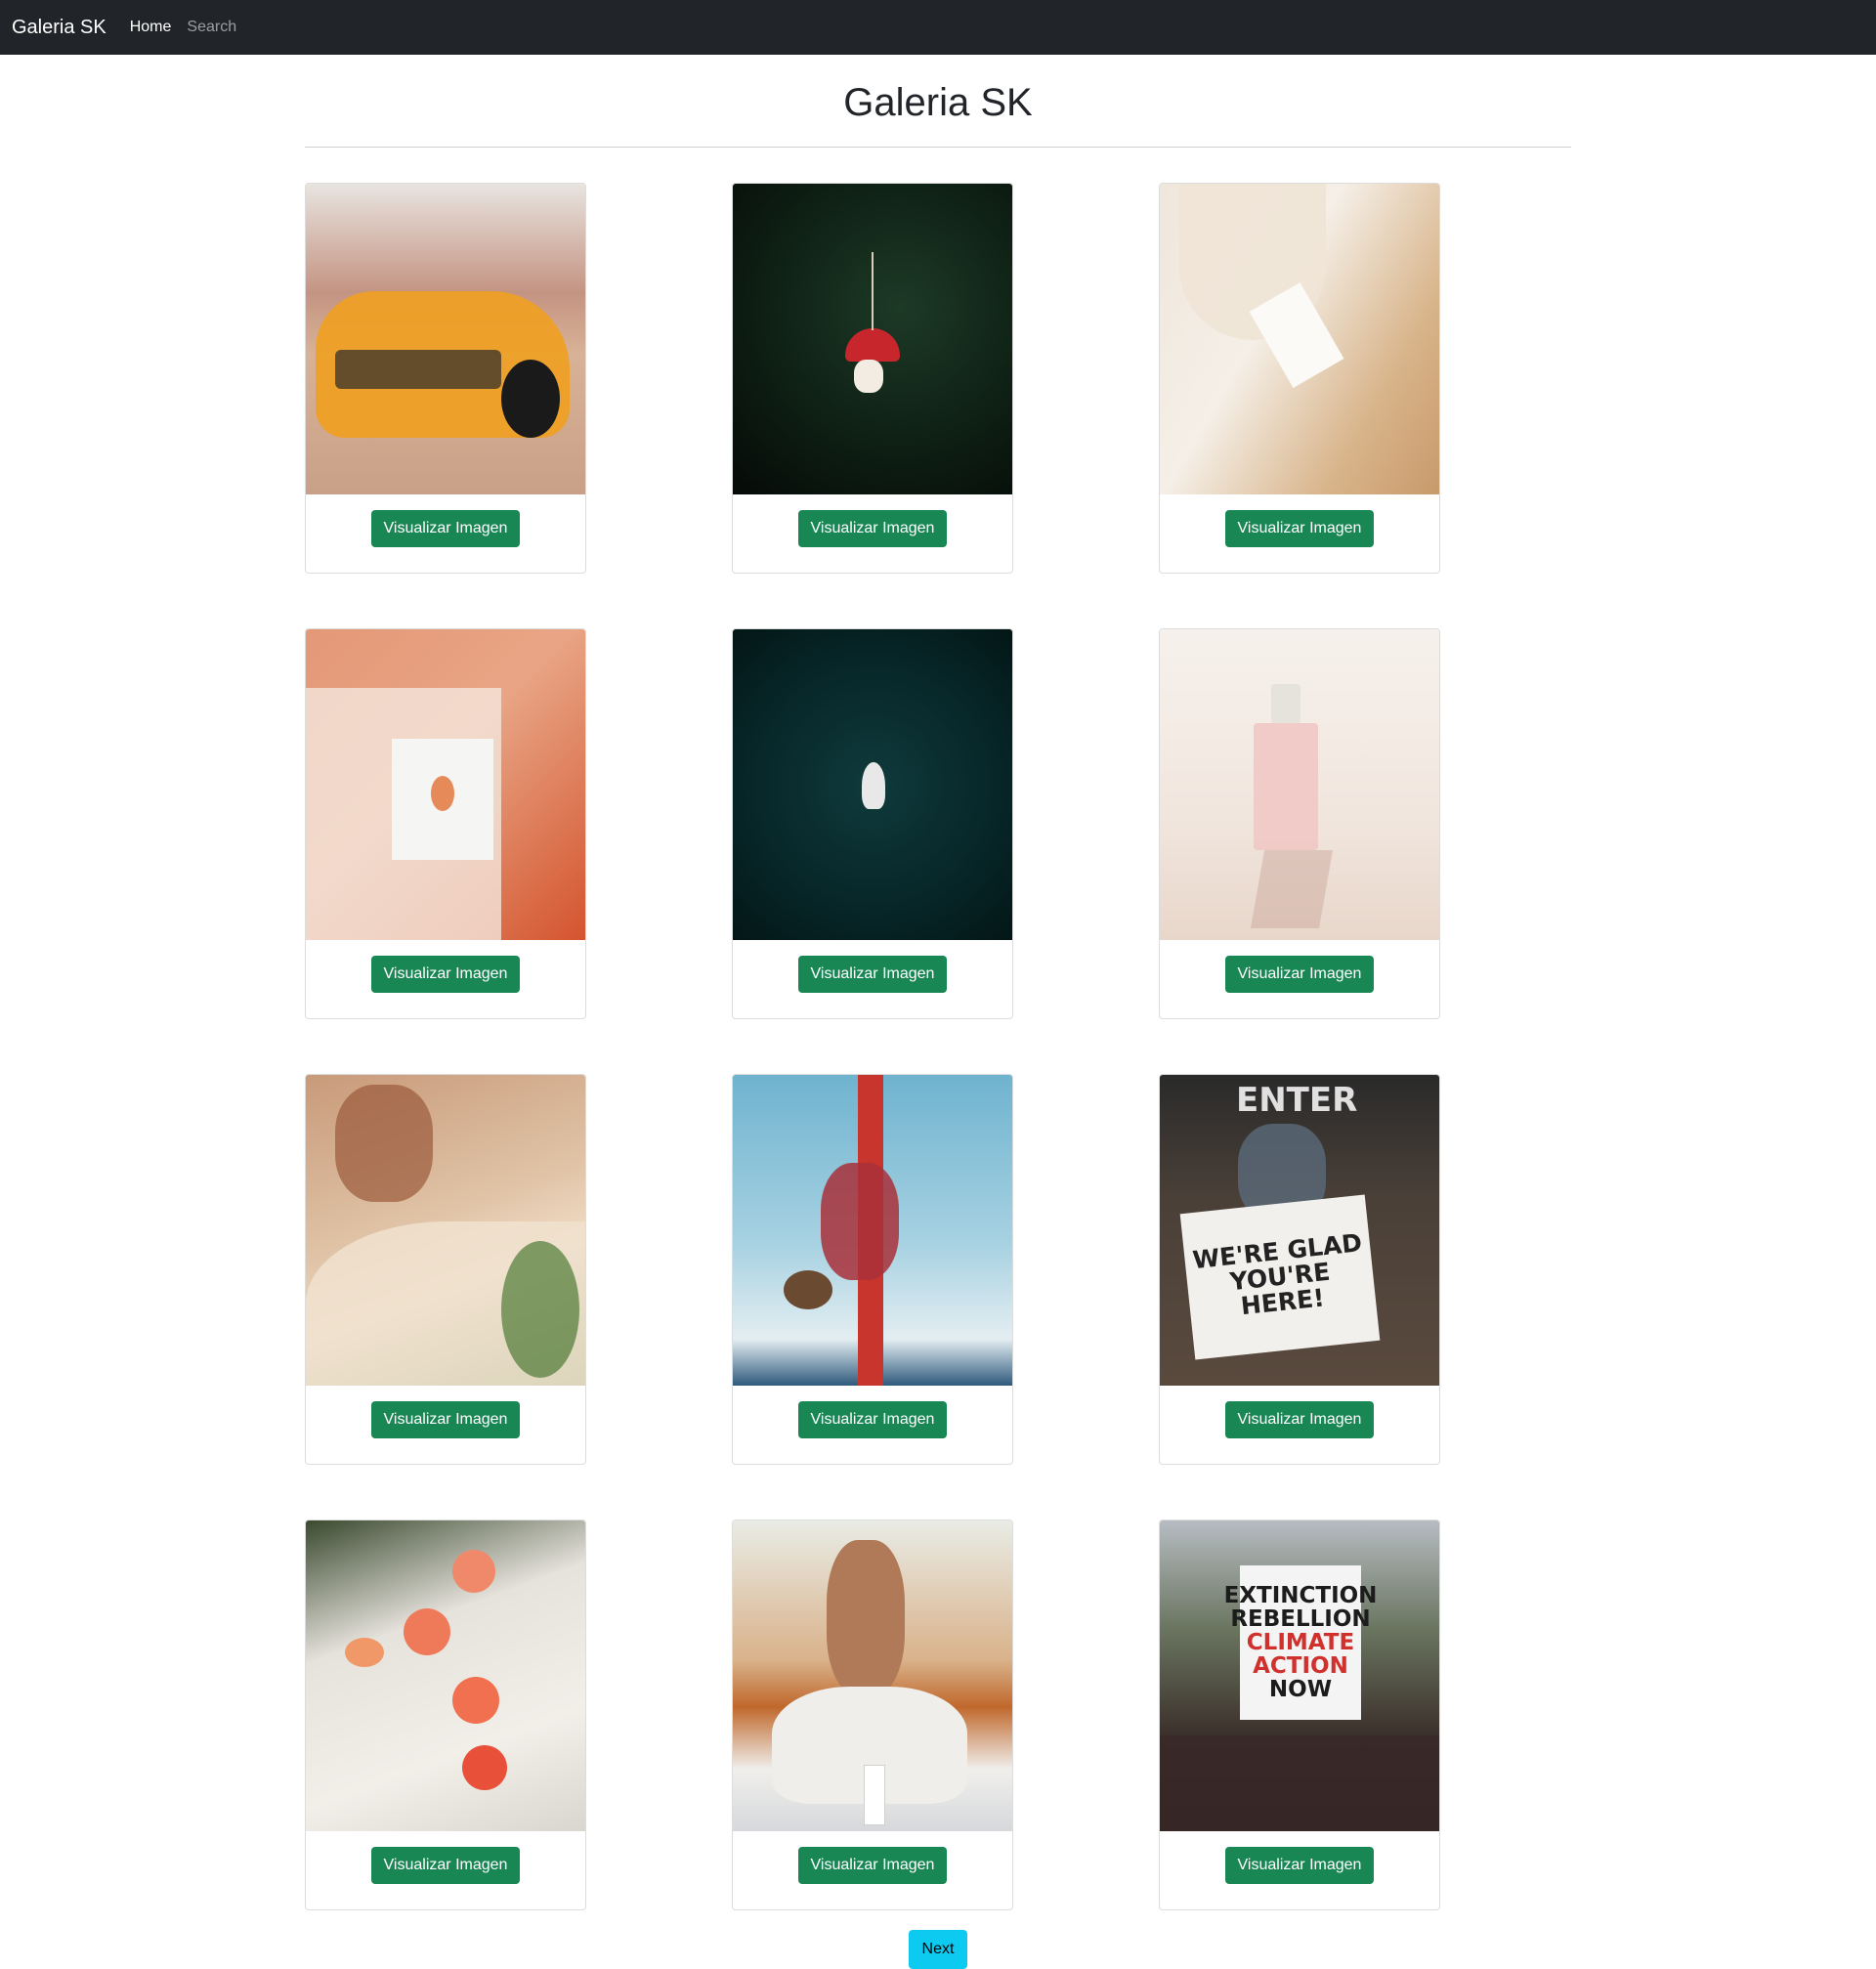  I want to click on page-title: Galeria SK, so click(938, 102).